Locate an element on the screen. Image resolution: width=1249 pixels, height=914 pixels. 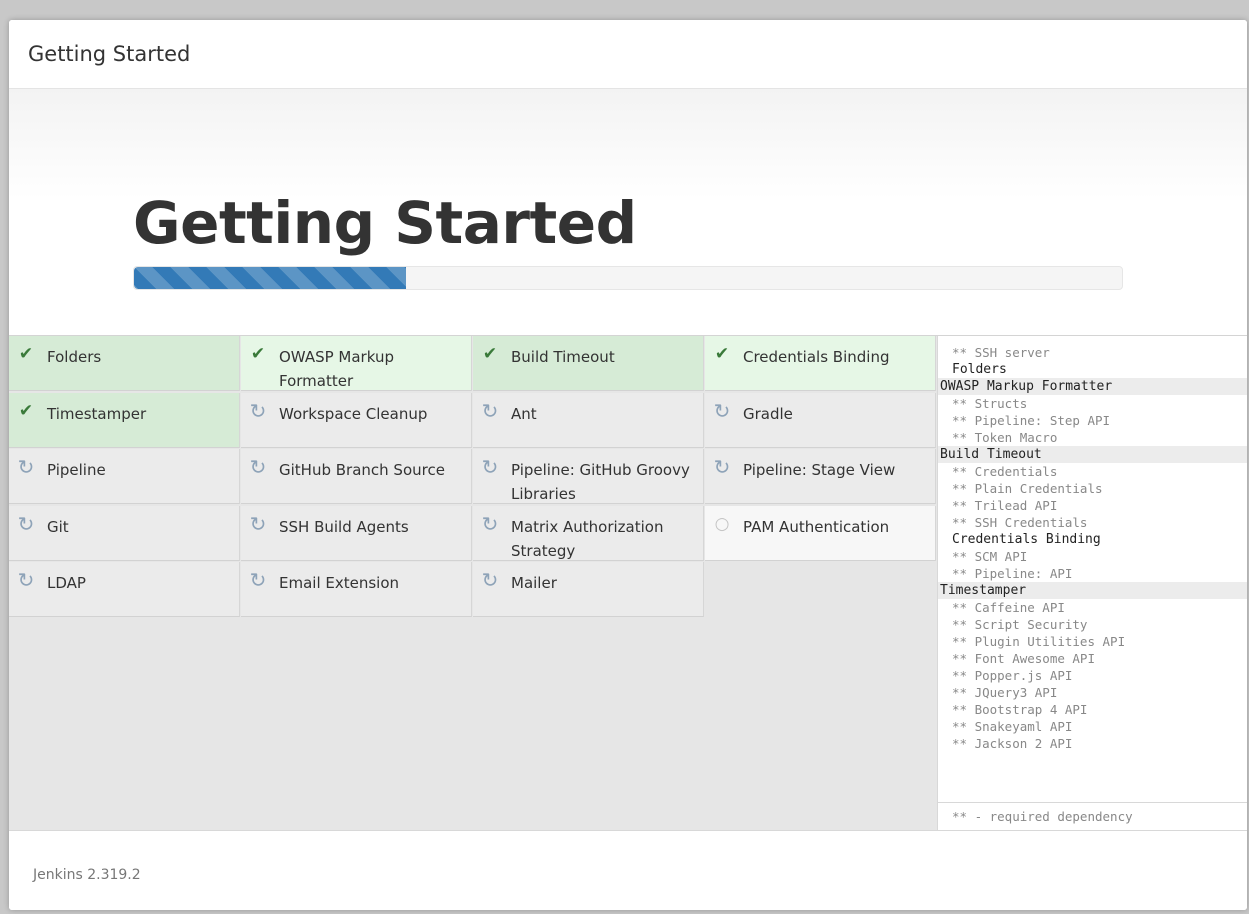
log-dependency-line: ** Font Awesome API is located at coordinates (1023, 658).